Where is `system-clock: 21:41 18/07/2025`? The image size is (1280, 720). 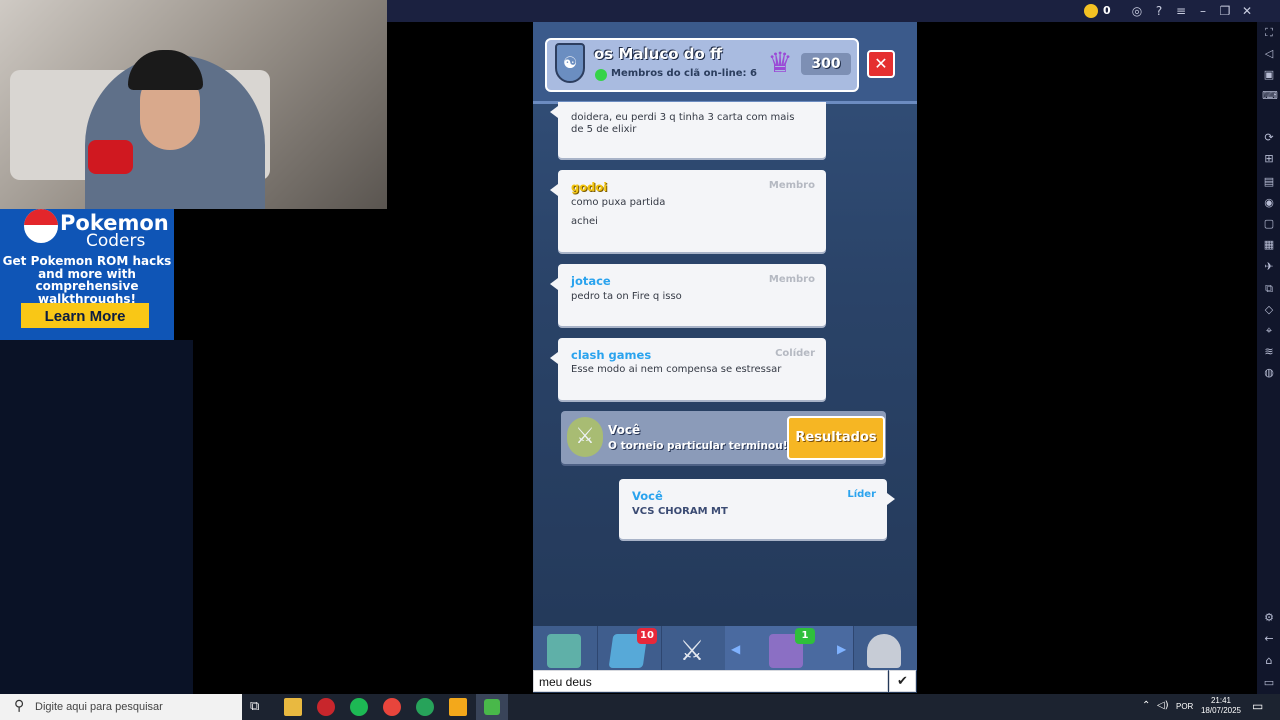 system-clock: 21:41 18/07/2025 is located at coordinates (1221, 706).